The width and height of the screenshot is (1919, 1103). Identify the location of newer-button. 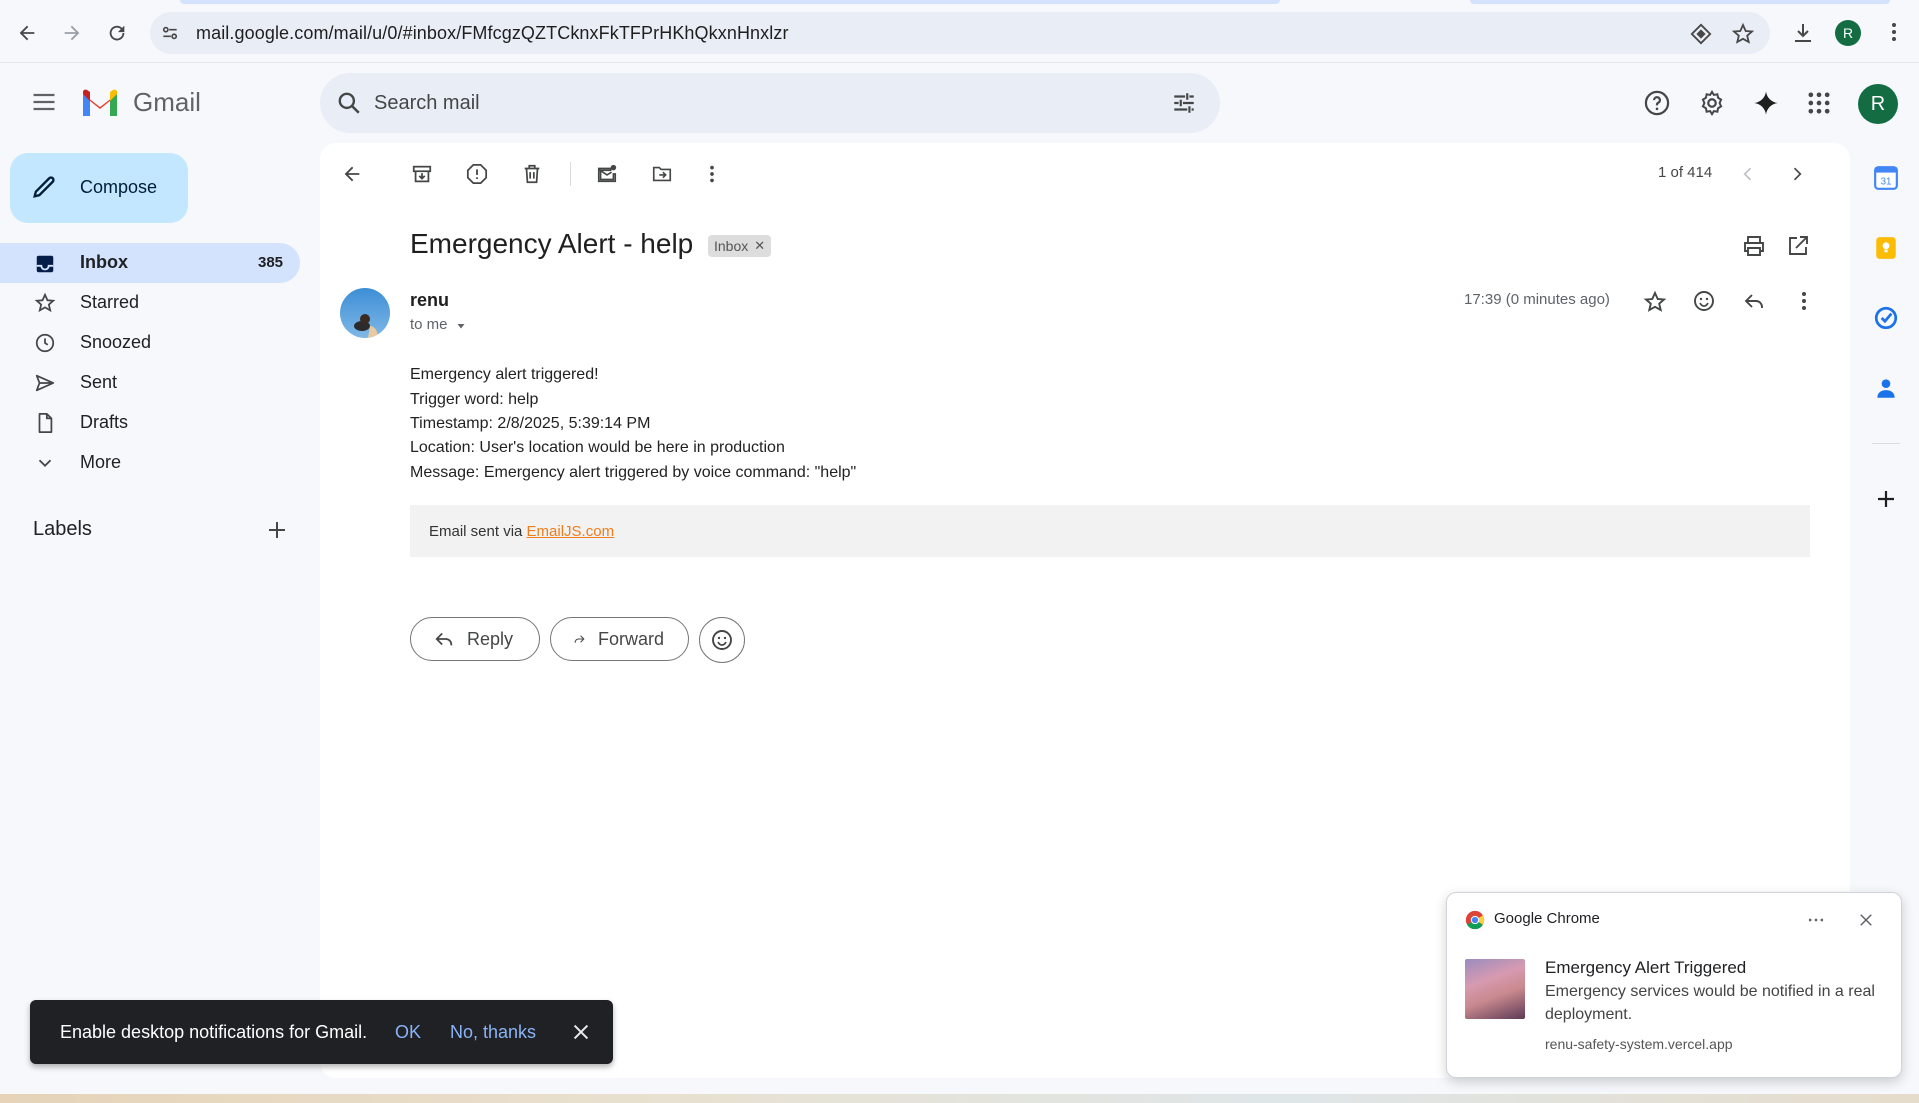
(1748, 174).